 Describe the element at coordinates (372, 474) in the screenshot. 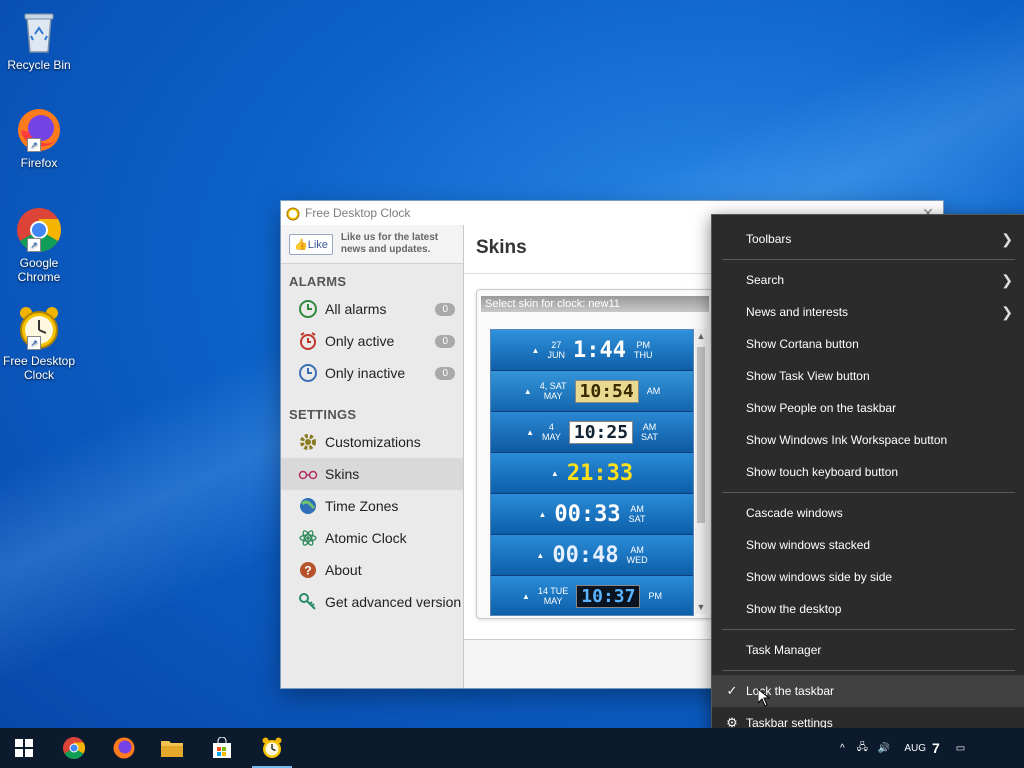

I see `sidebar-item-skins: Skins` at that location.